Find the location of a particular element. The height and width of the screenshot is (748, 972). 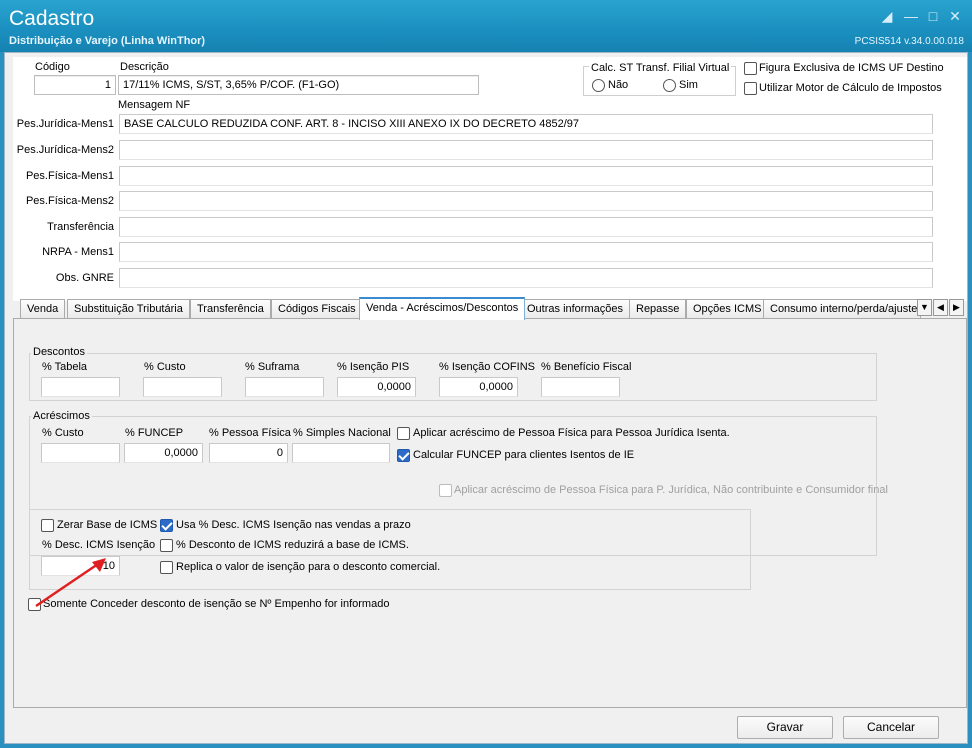

tab-scroll-left-icon: ◀ is located at coordinates (940, 307).